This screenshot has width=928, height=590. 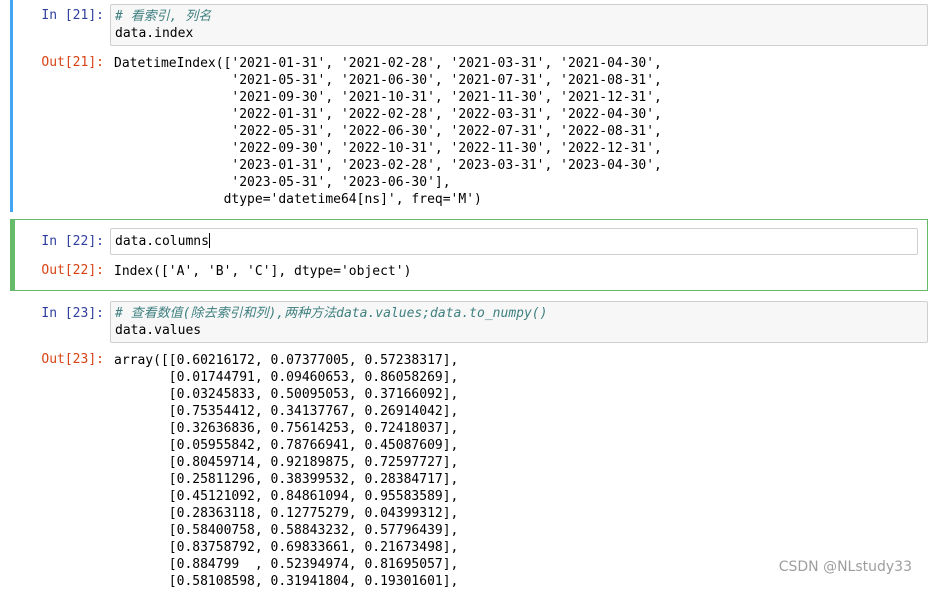 I want to click on code-line-22: data.columns, so click(x=162, y=241).